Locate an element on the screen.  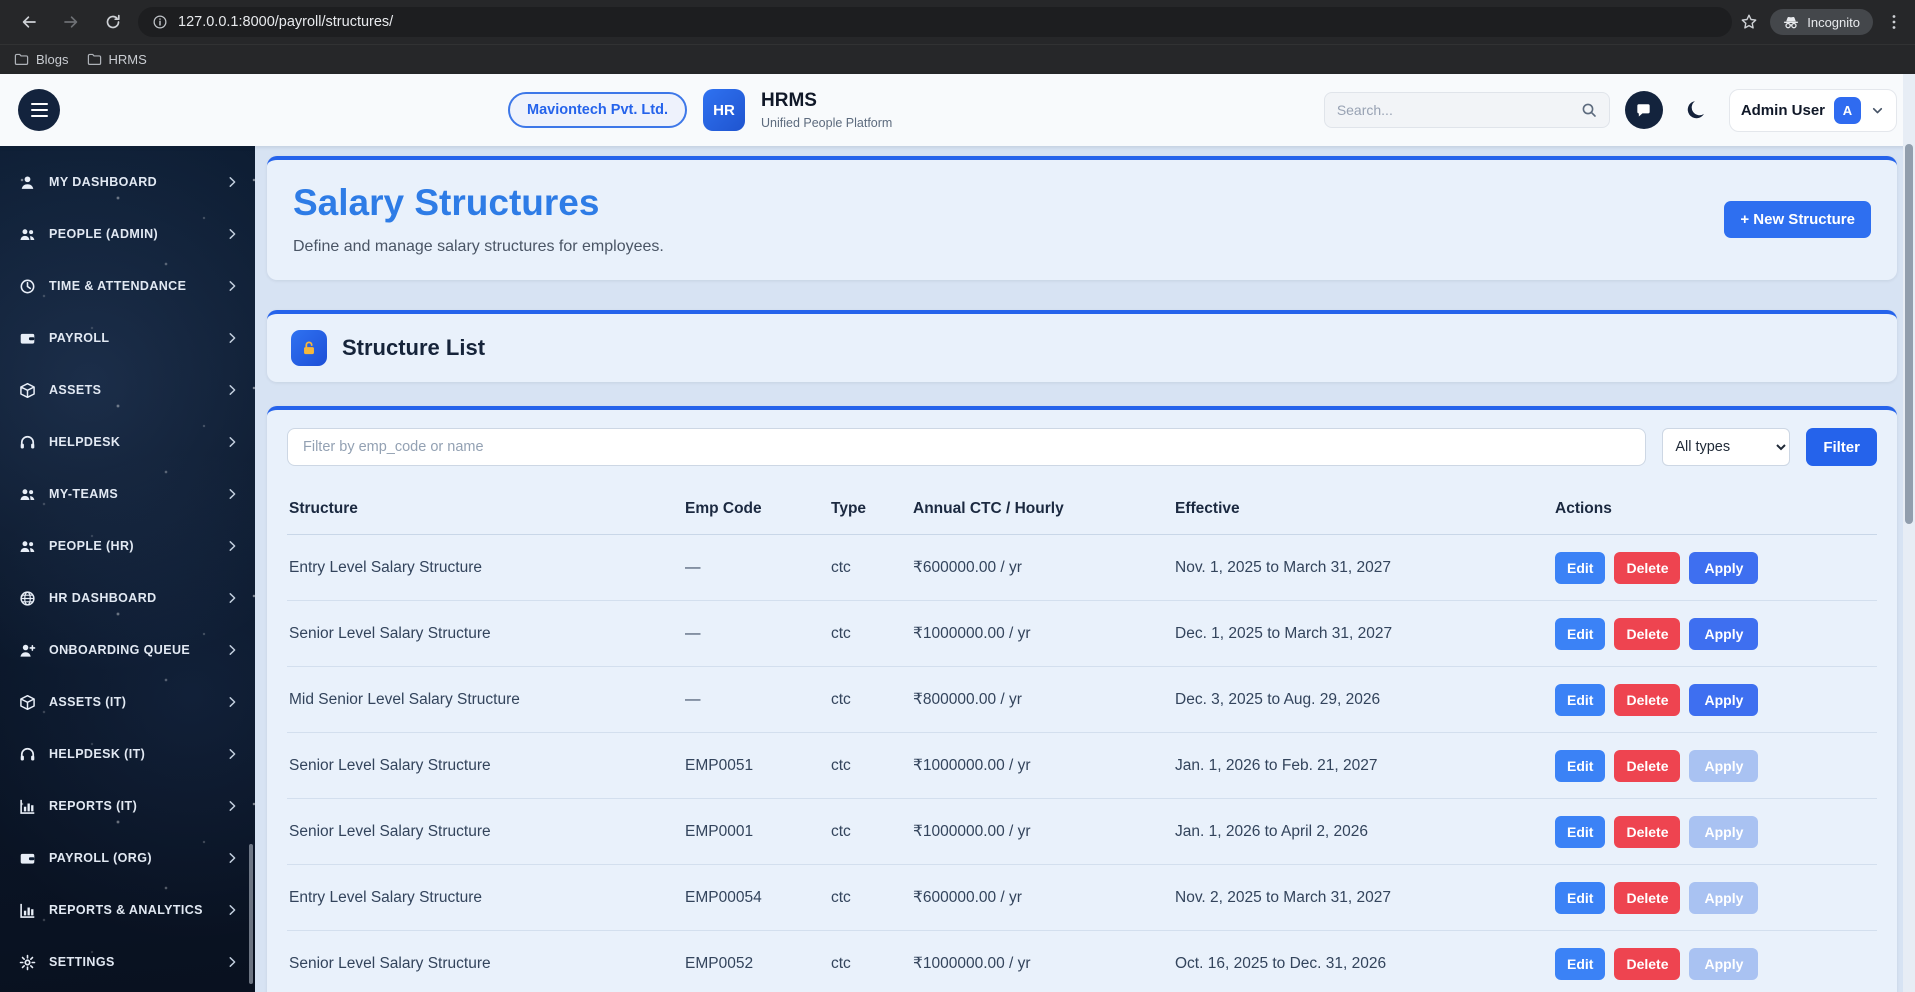
reload-icon is located at coordinates (113, 22).